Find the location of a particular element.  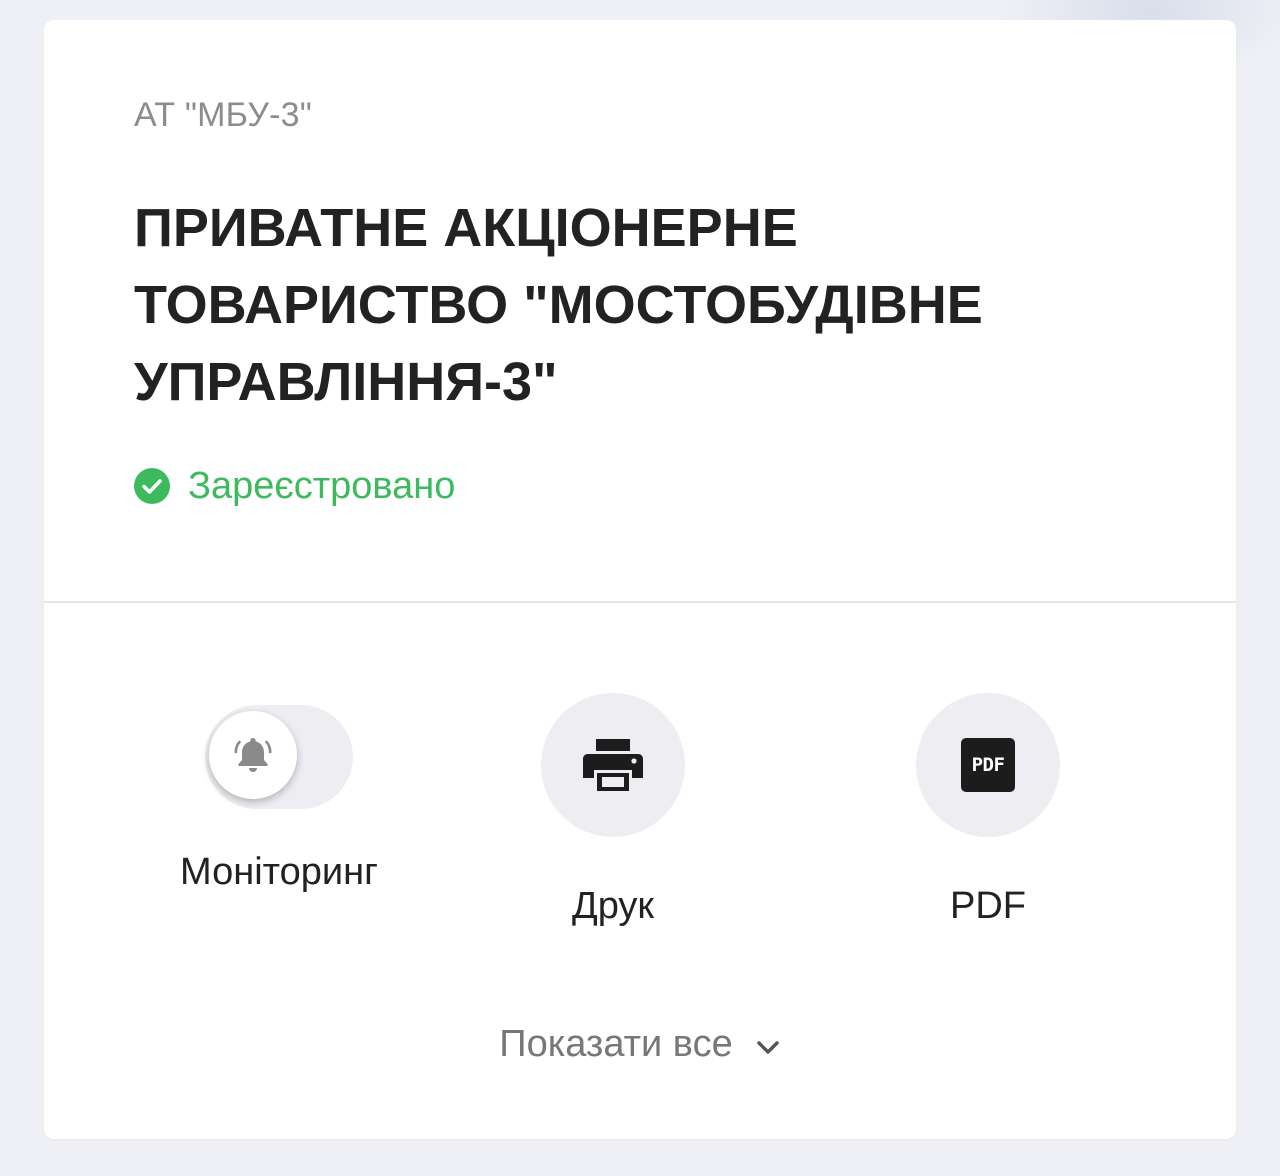

print-button is located at coordinates (613, 765).